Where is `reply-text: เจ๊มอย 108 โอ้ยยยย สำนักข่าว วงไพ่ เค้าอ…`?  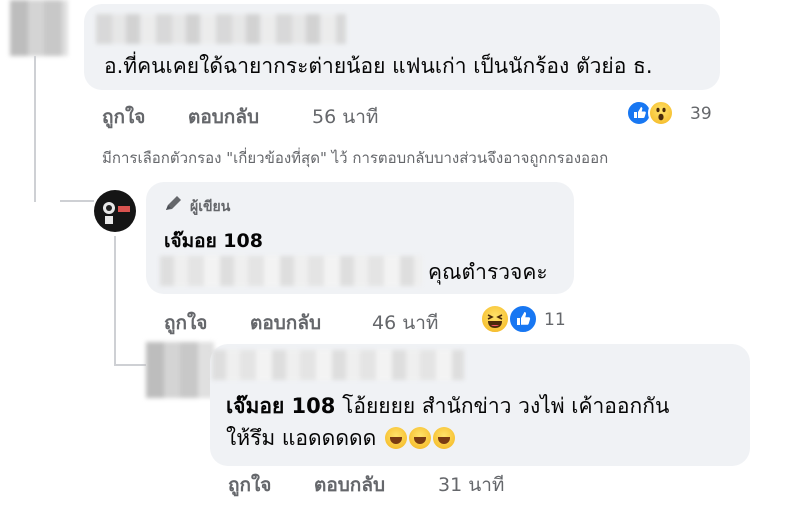
reply-text: เจ๊มอย 108 โอ้ยยยย สำนักข่าว วงไพ่ เค้าอ… is located at coordinates (447, 406).